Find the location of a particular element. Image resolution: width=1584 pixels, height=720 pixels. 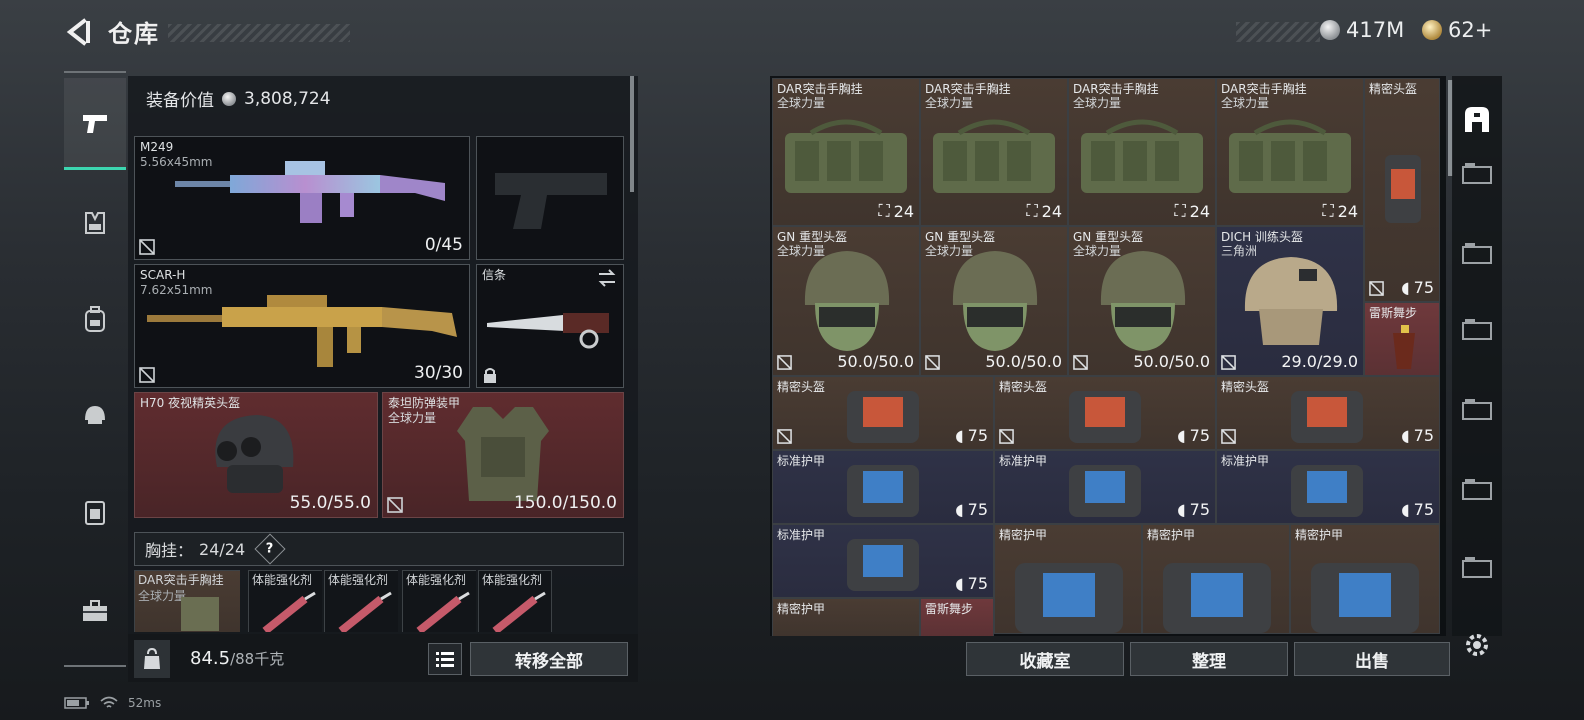

chest-rig-bar: 胸挂： 24/24 ? is located at coordinates (379, 549).